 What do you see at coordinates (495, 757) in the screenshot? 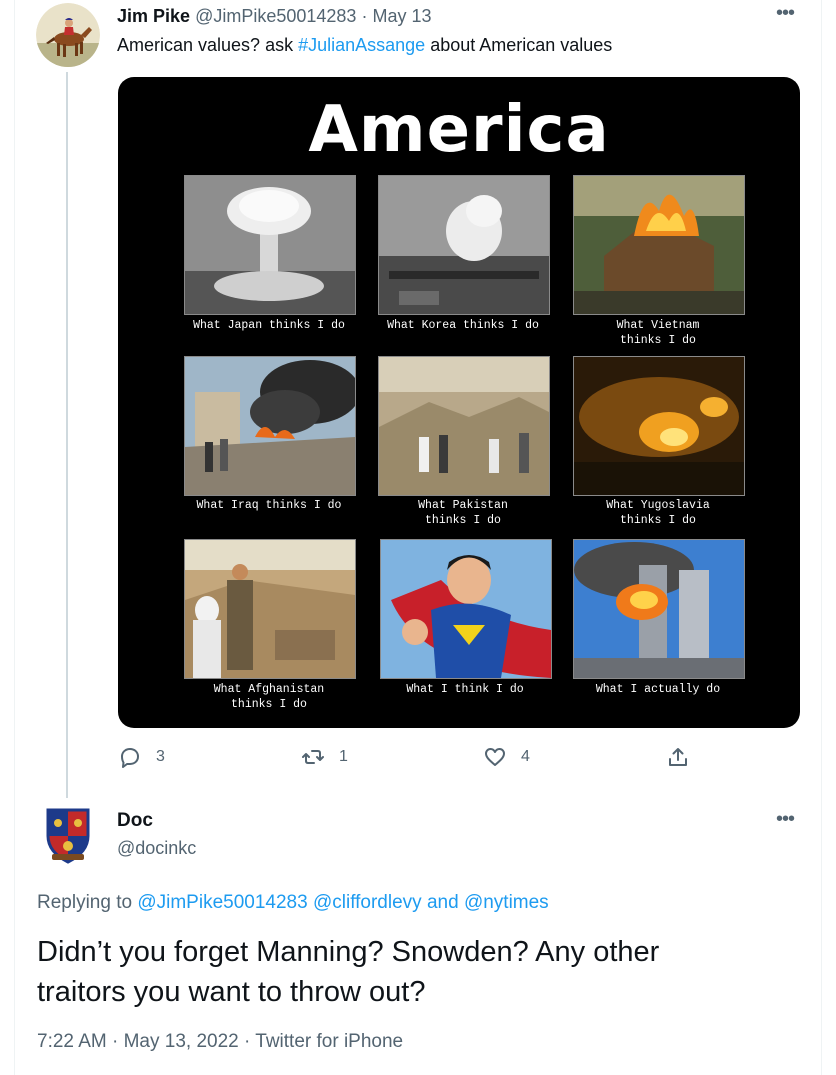
I see `heart-icon` at bounding box center [495, 757].